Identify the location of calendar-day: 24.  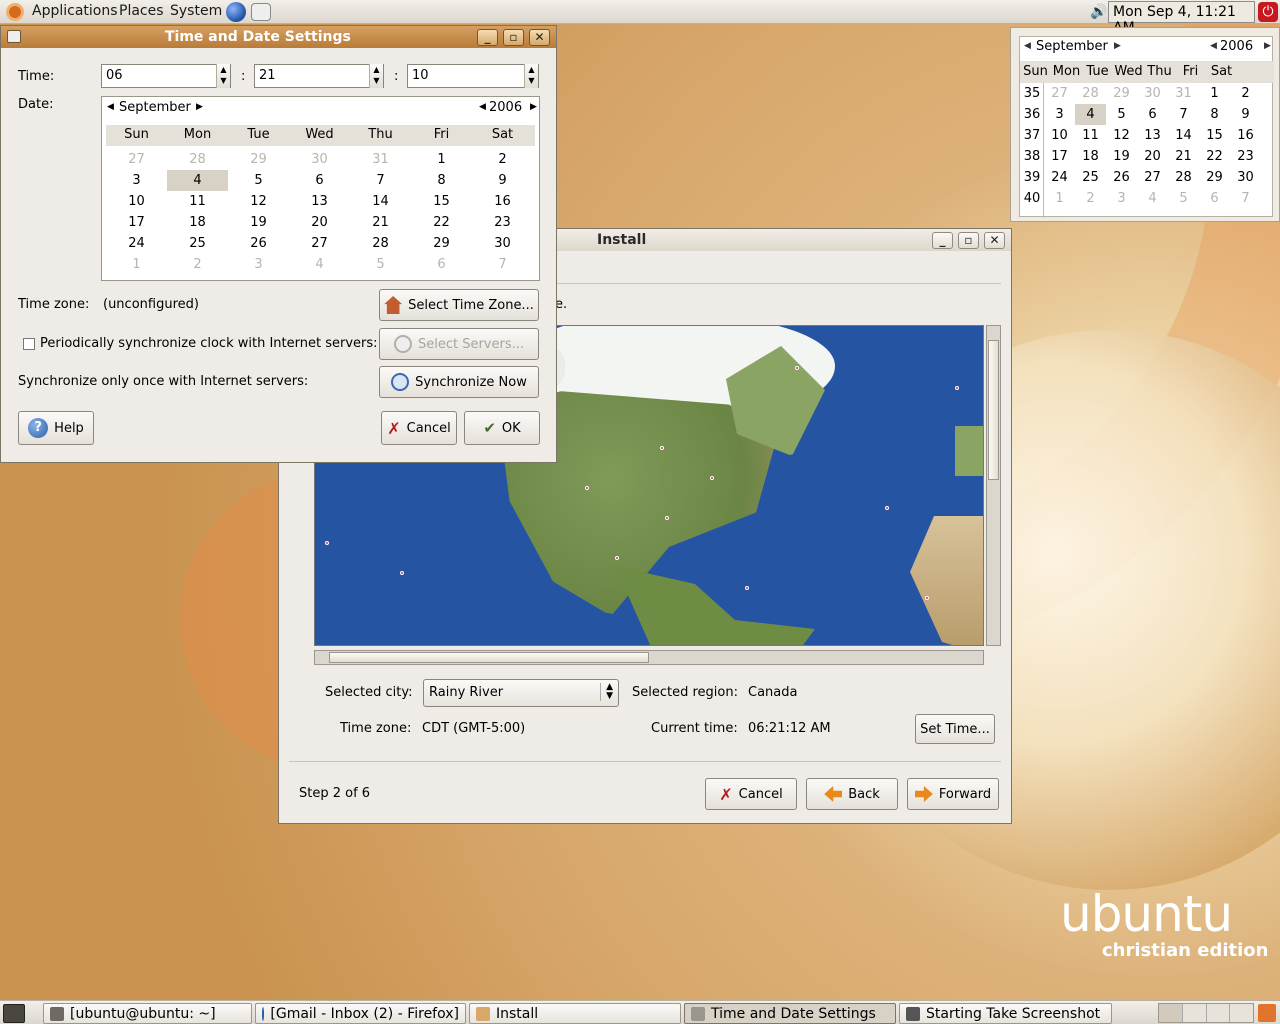
(136, 243).